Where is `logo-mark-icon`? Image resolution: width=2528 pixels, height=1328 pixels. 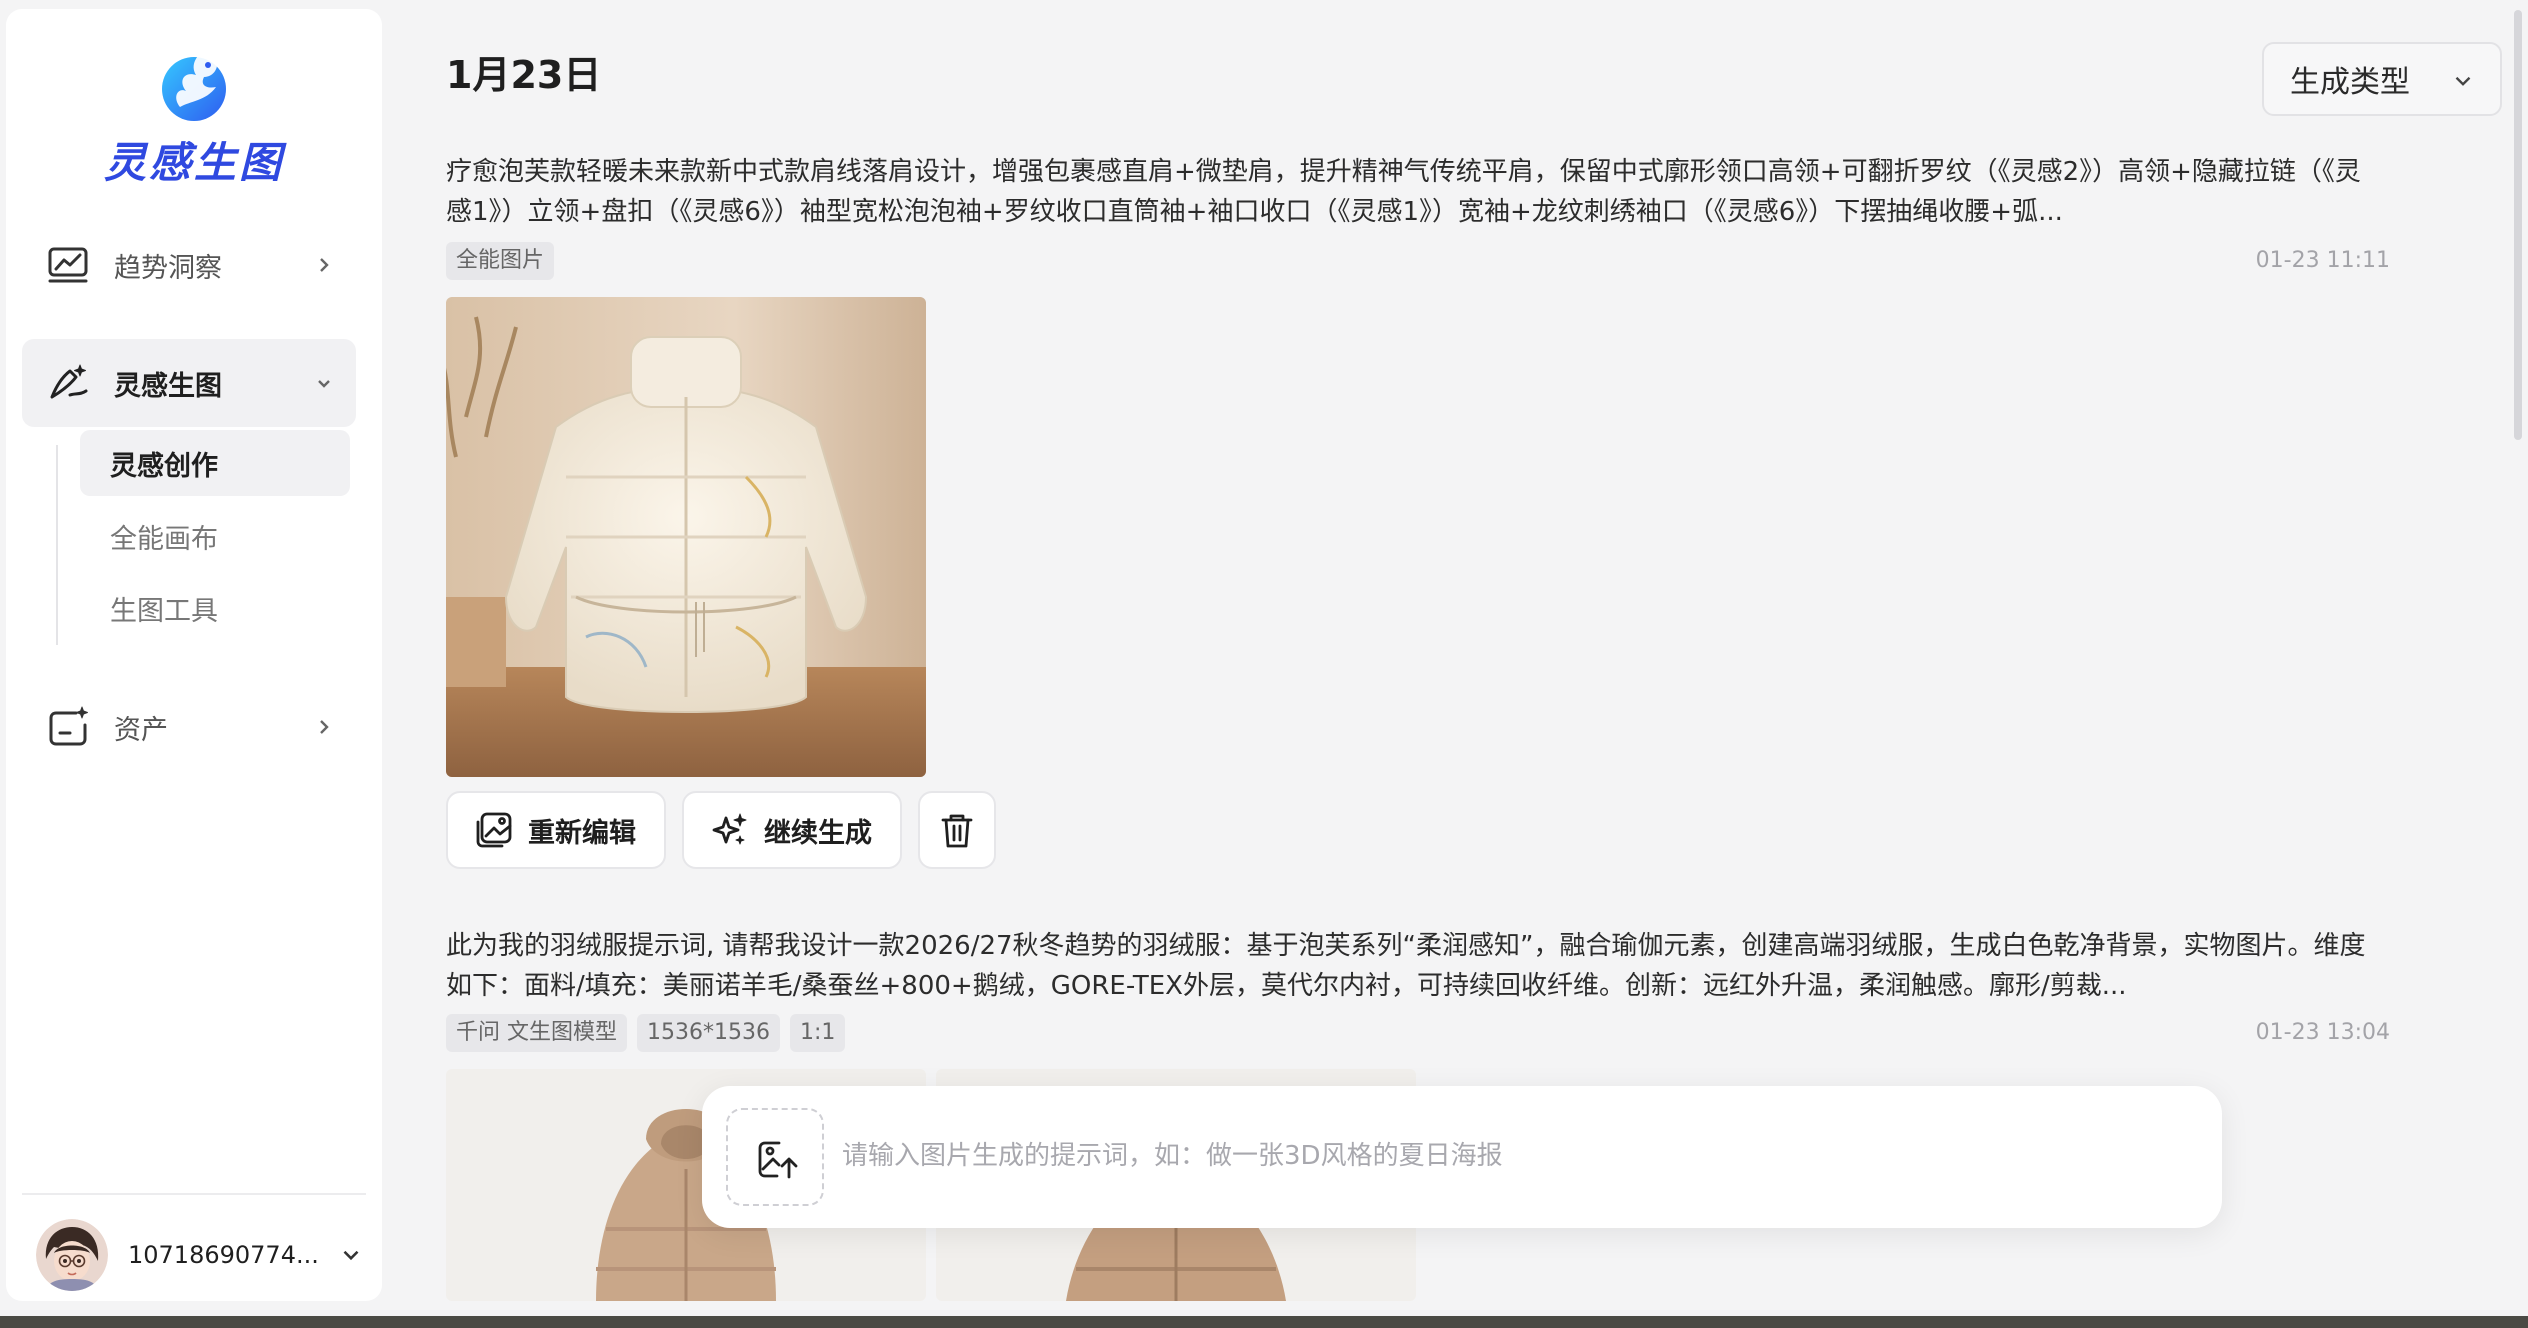
logo-mark-icon is located at coordinates (194, 84).